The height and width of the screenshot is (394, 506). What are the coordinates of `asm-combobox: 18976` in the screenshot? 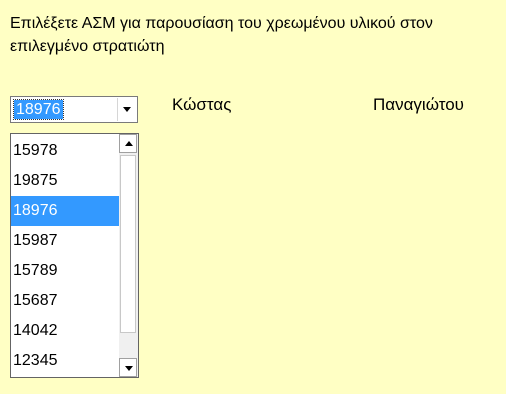 It's located at (74, 109).